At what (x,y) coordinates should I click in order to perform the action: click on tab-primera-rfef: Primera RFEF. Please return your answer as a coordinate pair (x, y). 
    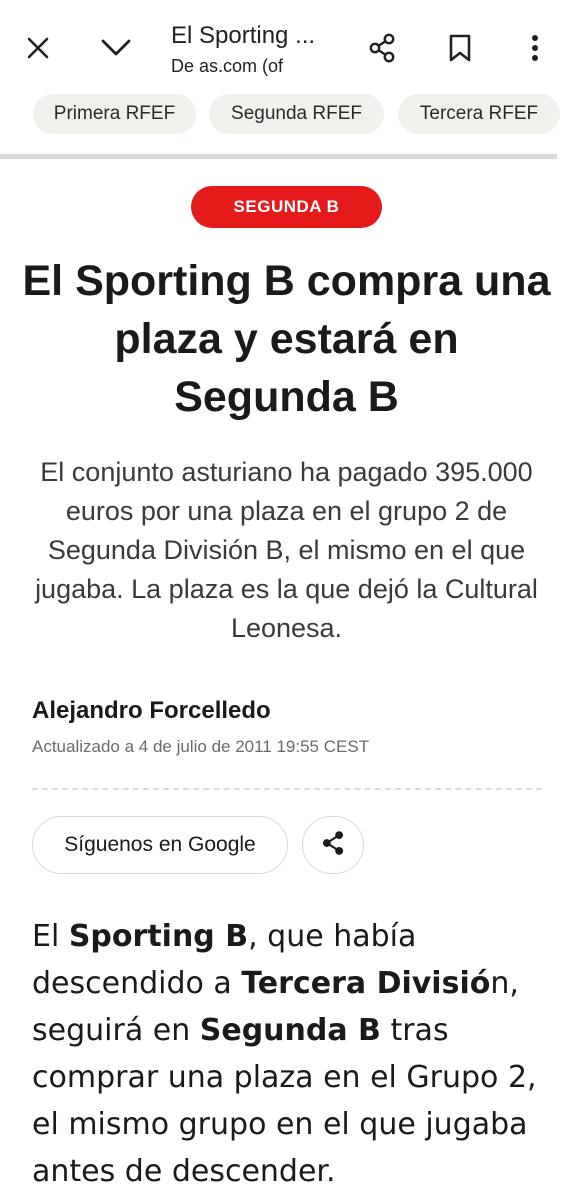
    Looking at the image, I should click on (114, 114).